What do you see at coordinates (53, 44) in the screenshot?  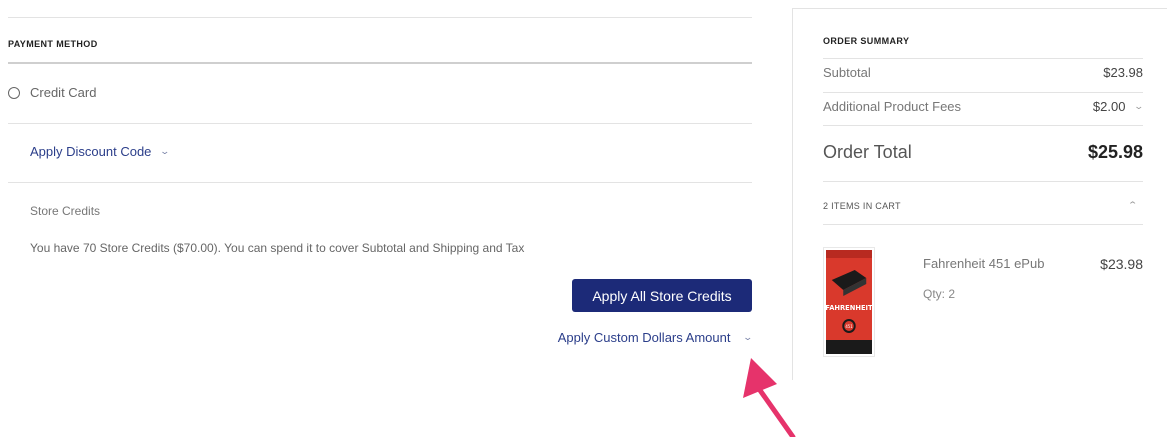 I see `payment-method-title: PAYMENT METHOD` at bounding box center [53, 44].